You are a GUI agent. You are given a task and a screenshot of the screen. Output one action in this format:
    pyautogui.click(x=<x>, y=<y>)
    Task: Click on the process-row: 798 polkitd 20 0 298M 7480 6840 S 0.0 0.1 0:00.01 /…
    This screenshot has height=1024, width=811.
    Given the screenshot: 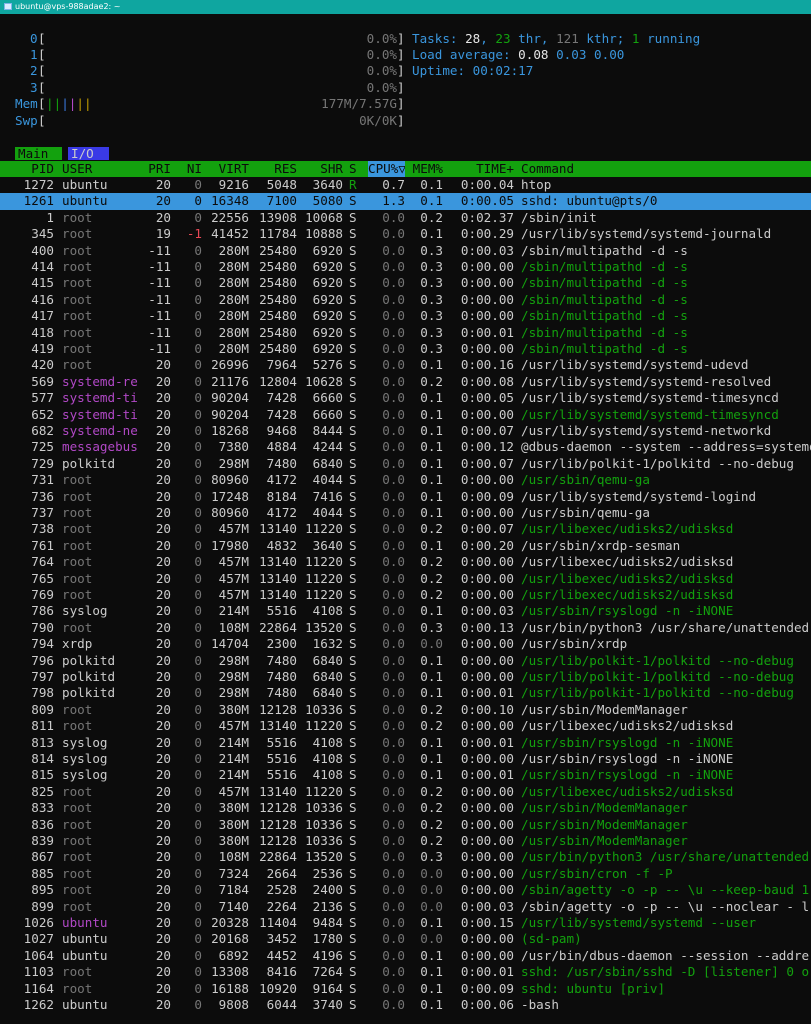 What is the action you would take?
    pyautogui.click(x=405, y=693)
    